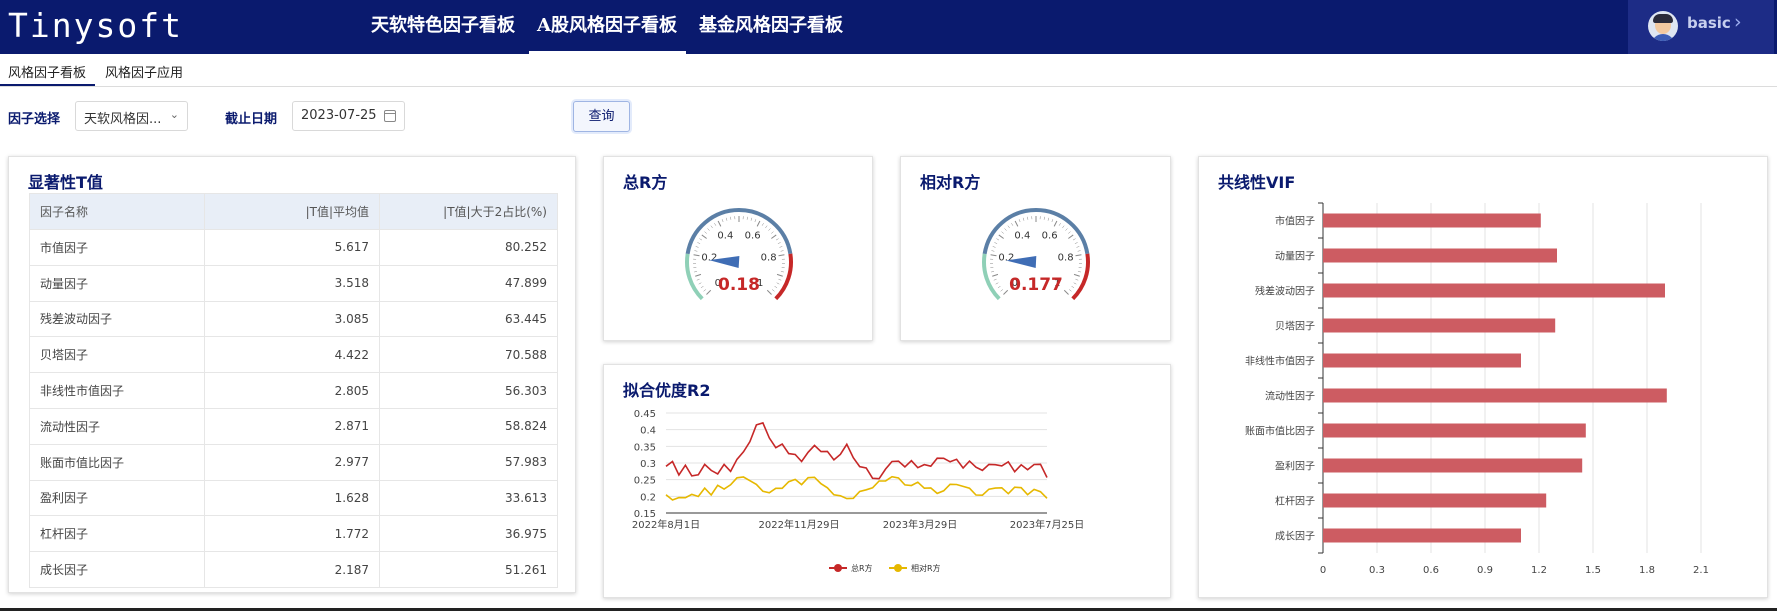 This screenshot has height=611, width=1777. I want to click on y-tick-label: 流动性因子, so click(1290, 396).